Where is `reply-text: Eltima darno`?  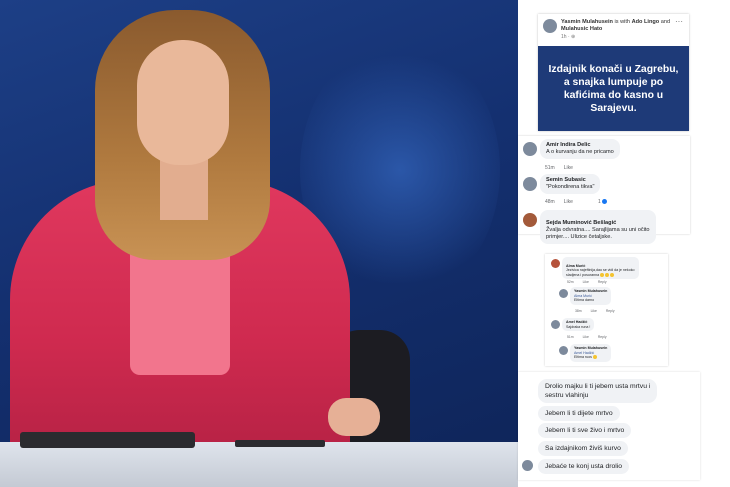
reply-text: Eltima darno is located at coordinates (584, 300).